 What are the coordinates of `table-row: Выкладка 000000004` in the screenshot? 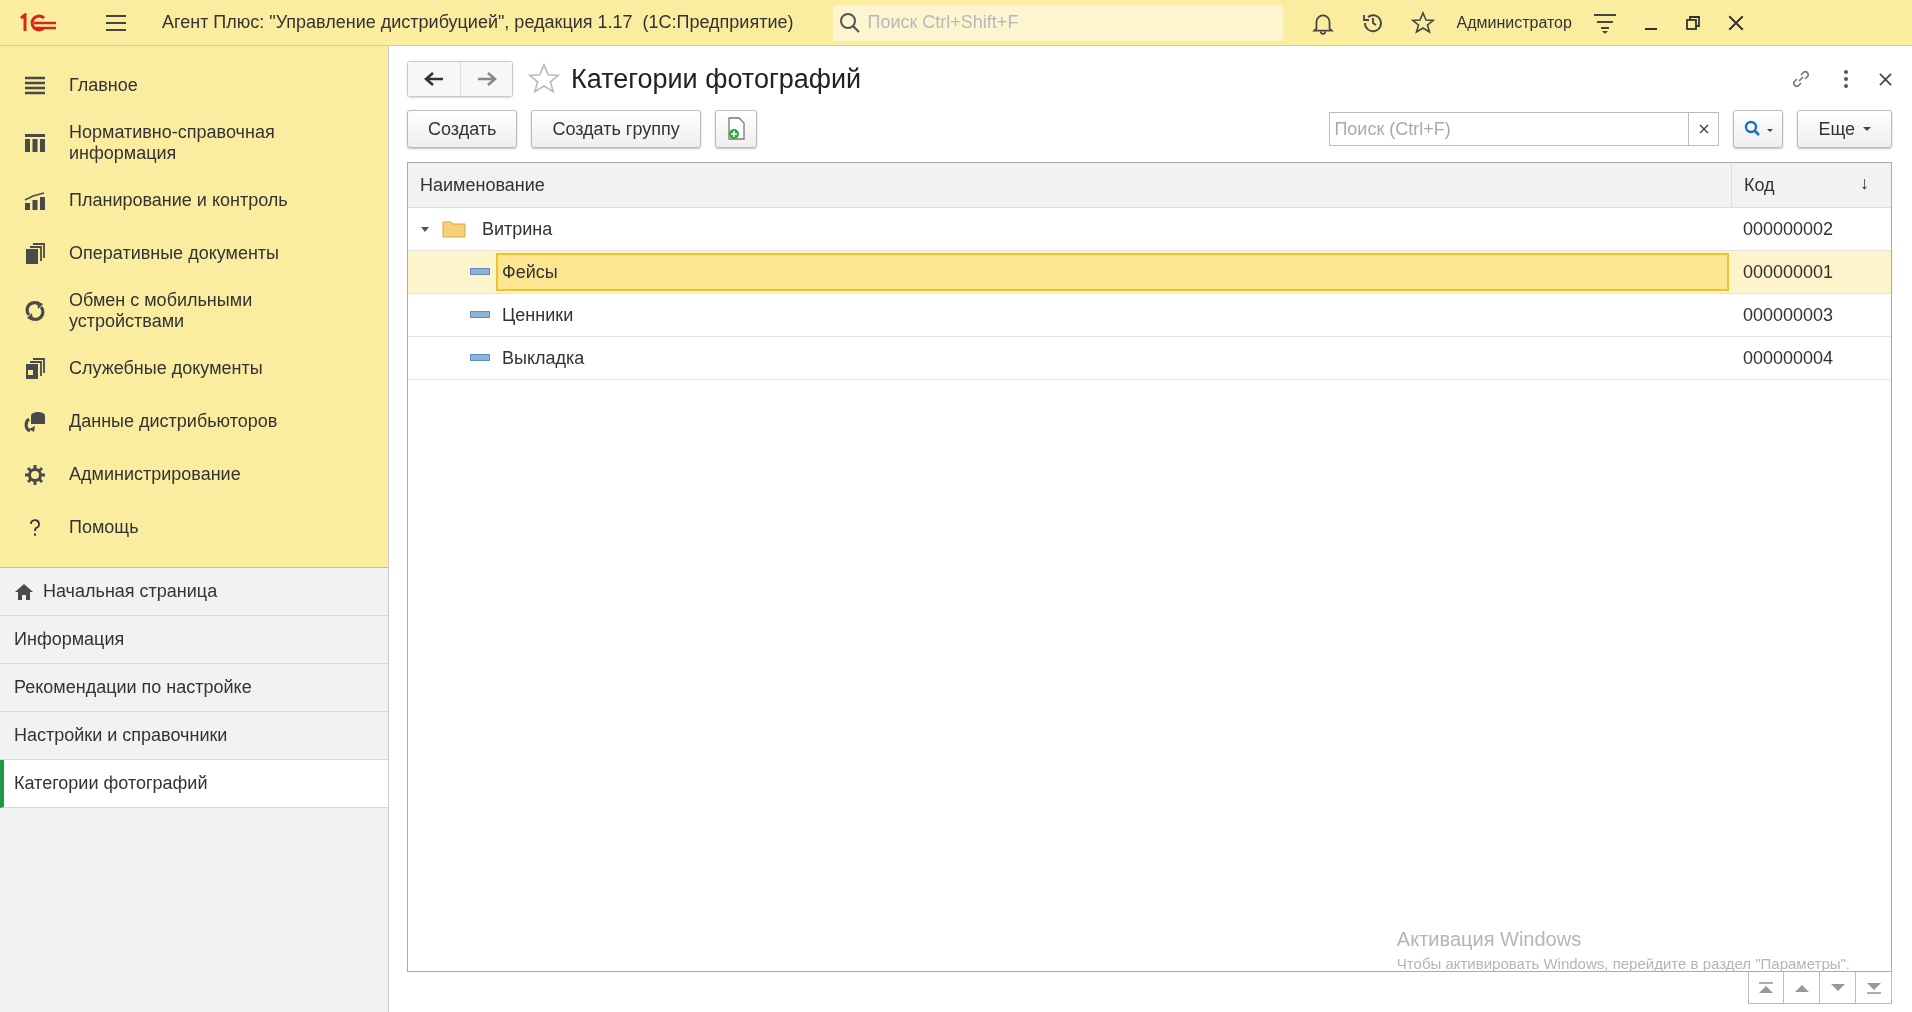 It's located at (1149, 358).